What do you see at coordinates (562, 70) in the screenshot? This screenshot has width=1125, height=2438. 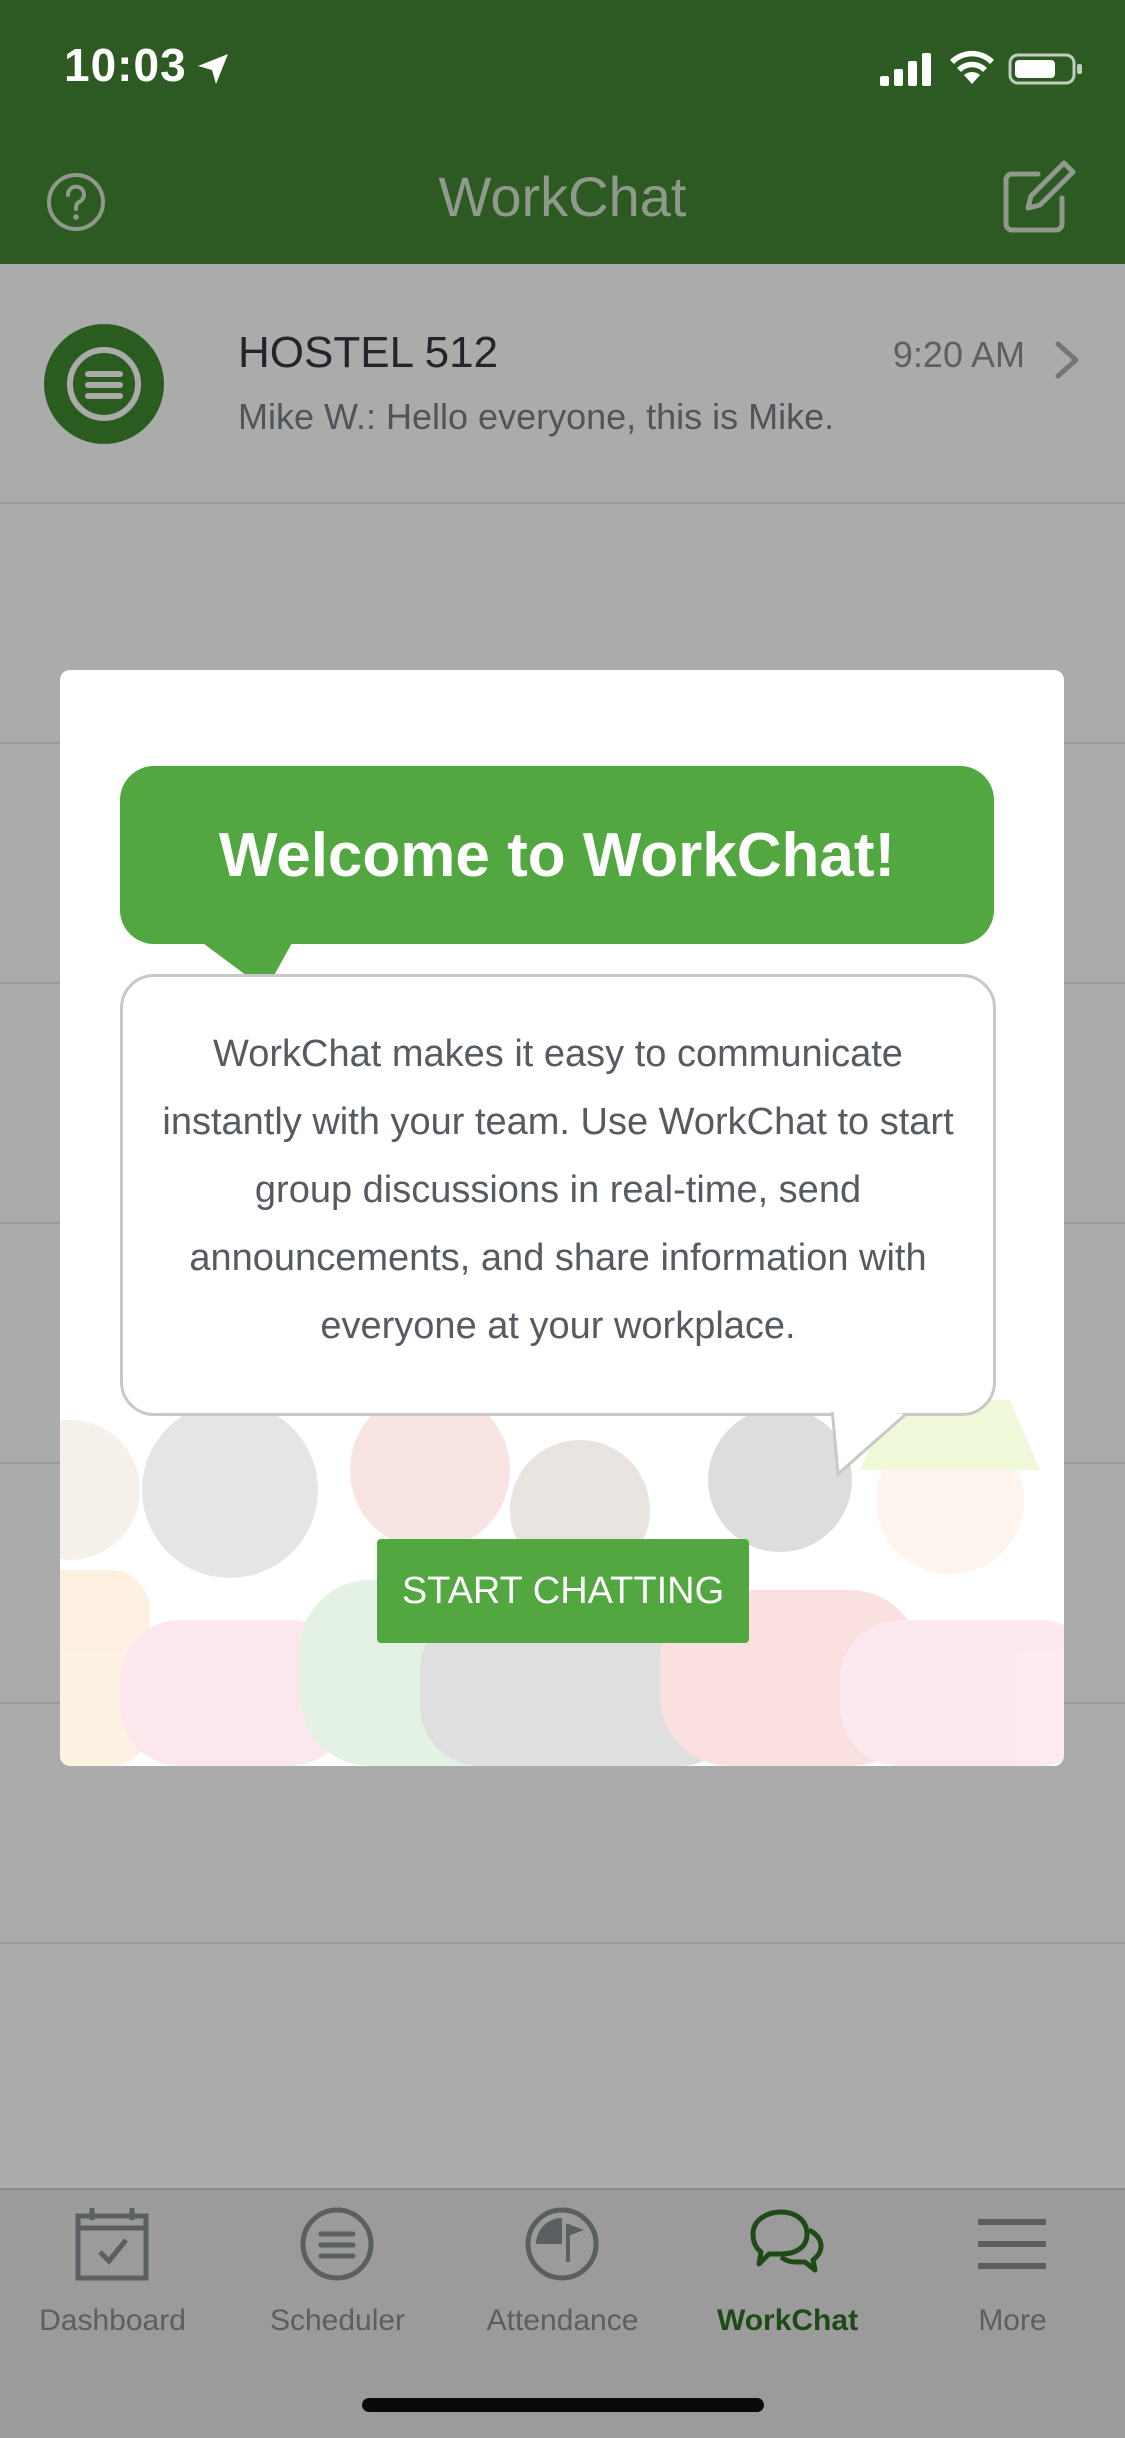 I see `status-bar: 10:03` at bounding box center [562, 70].